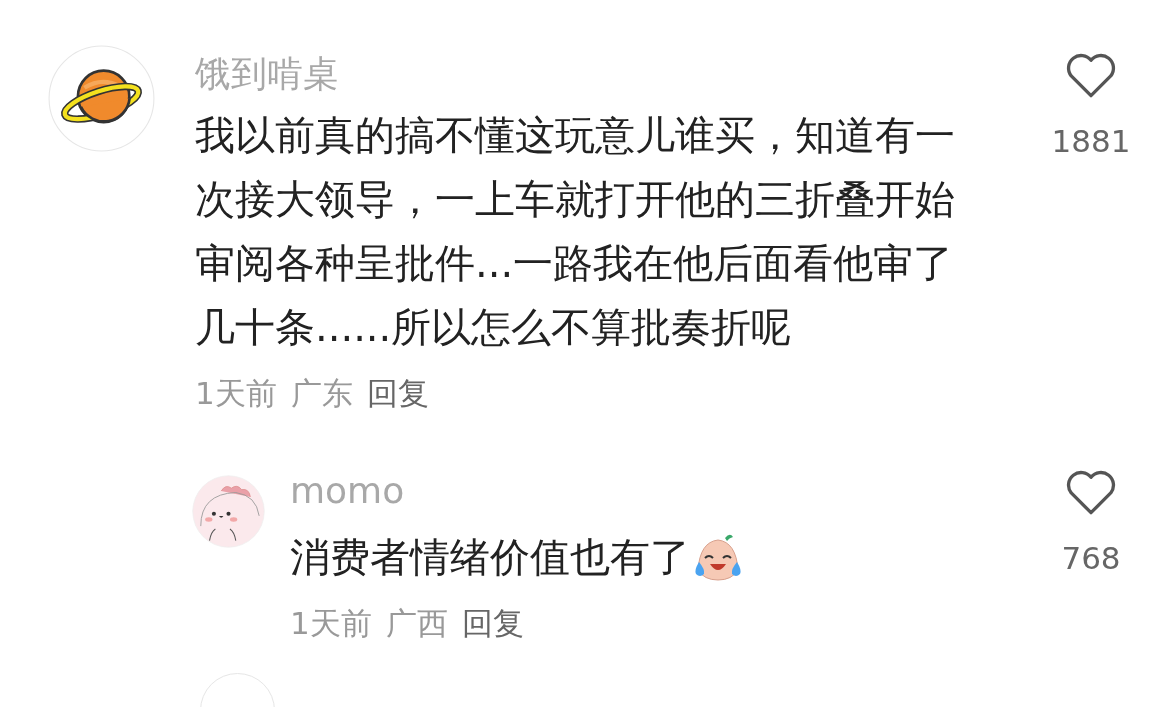 Image resolution: width=1169 pixels, height=707 pixels. I want to click on comment-location: 广东, so click(321, 393).